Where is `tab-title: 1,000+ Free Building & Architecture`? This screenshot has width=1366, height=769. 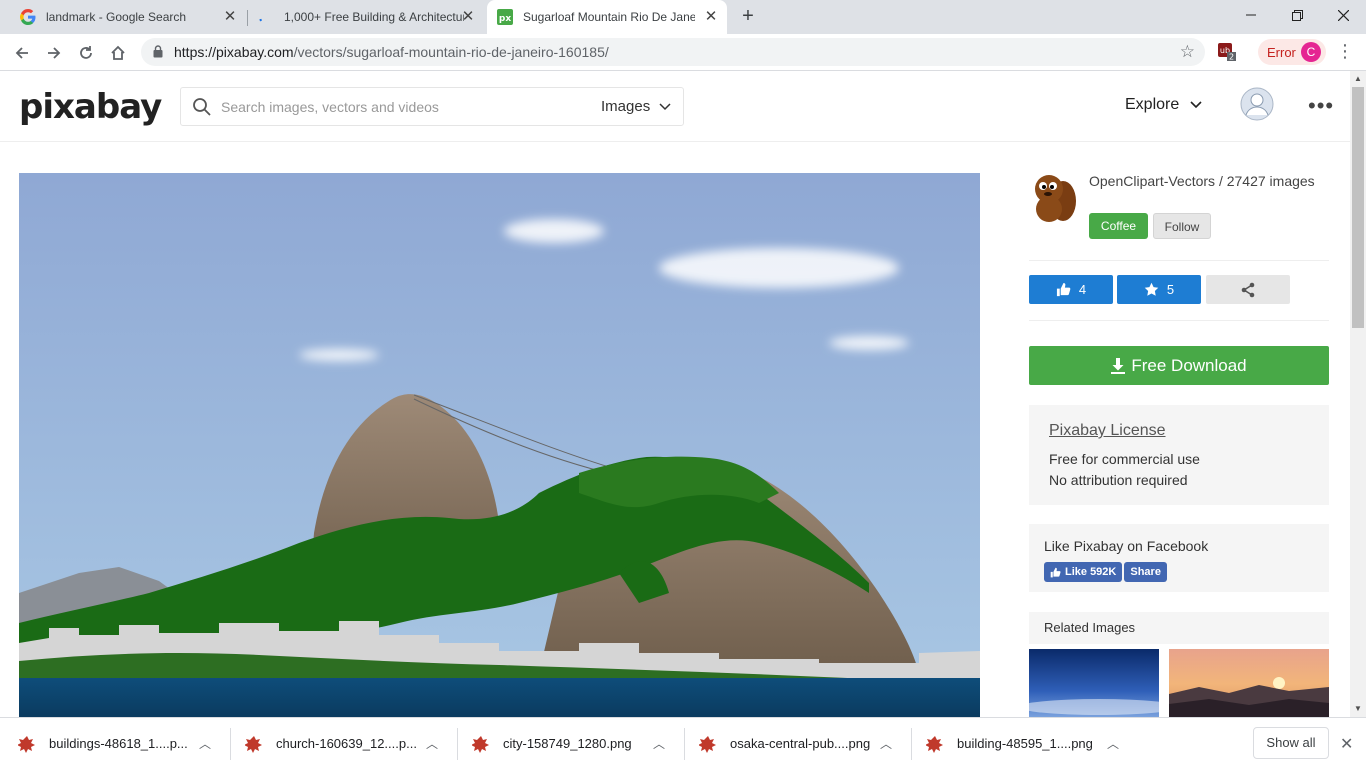
tab-title: 1,000+ Free Building & Architecture is located at coordinates (374, 17).